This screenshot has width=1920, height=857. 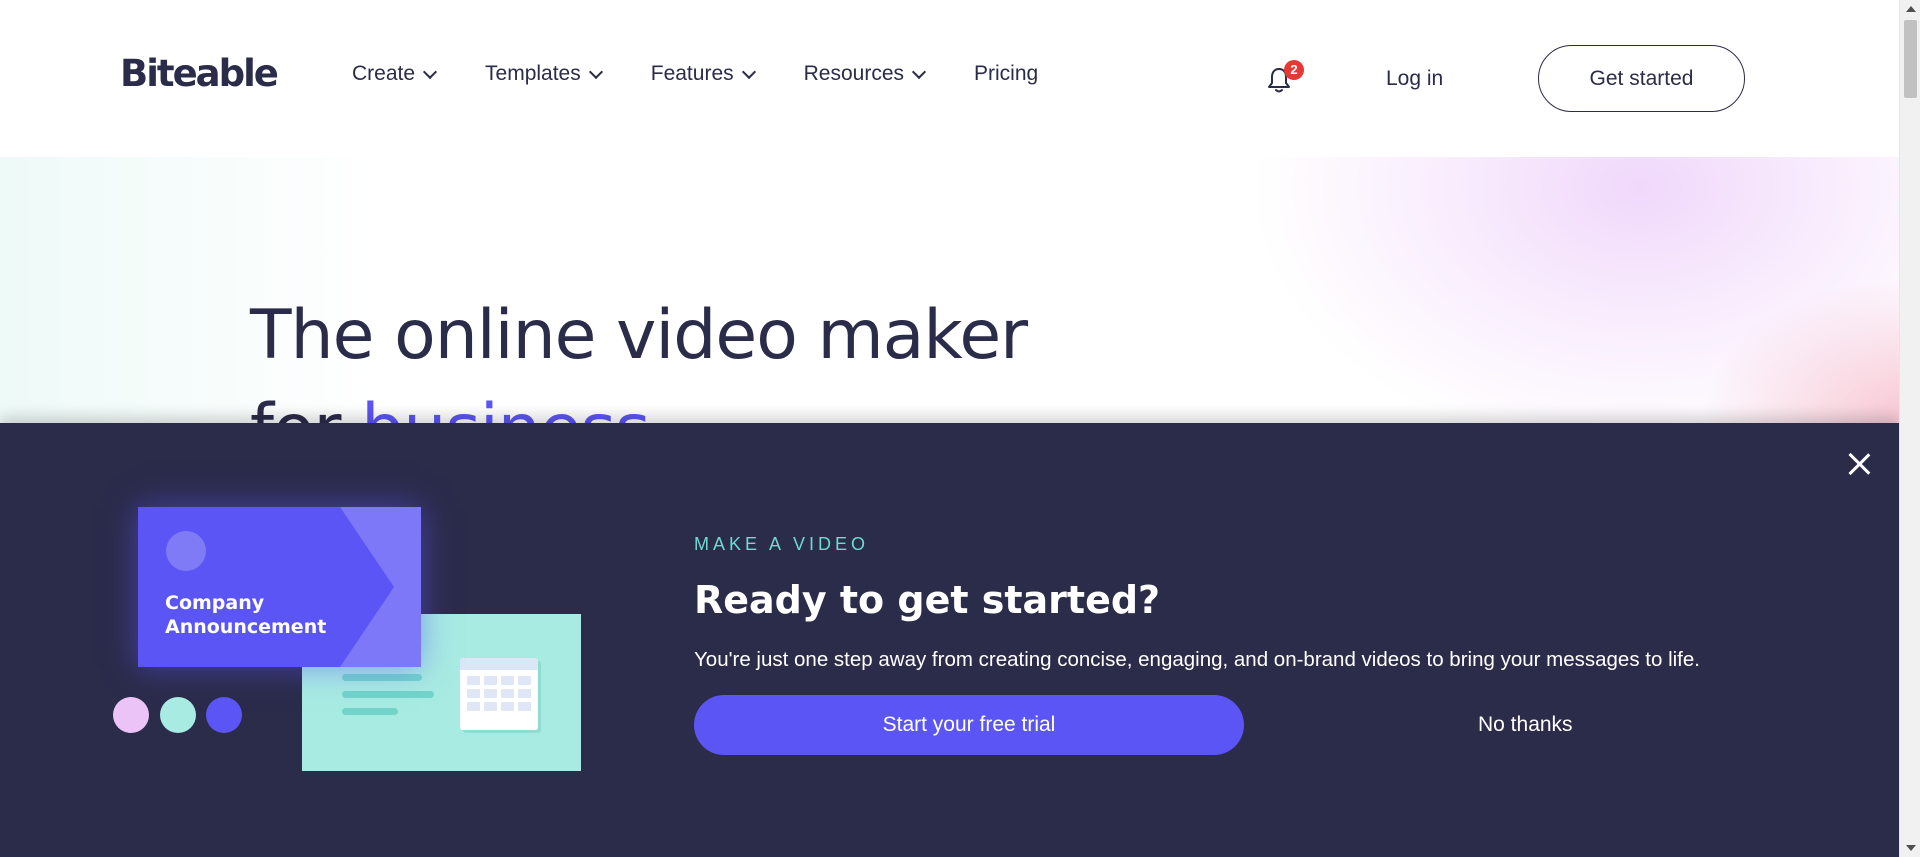 What do you see at coordinates (178, 715) in the screenshot?
I see `dot-teal` at bounding box center [178, 715].